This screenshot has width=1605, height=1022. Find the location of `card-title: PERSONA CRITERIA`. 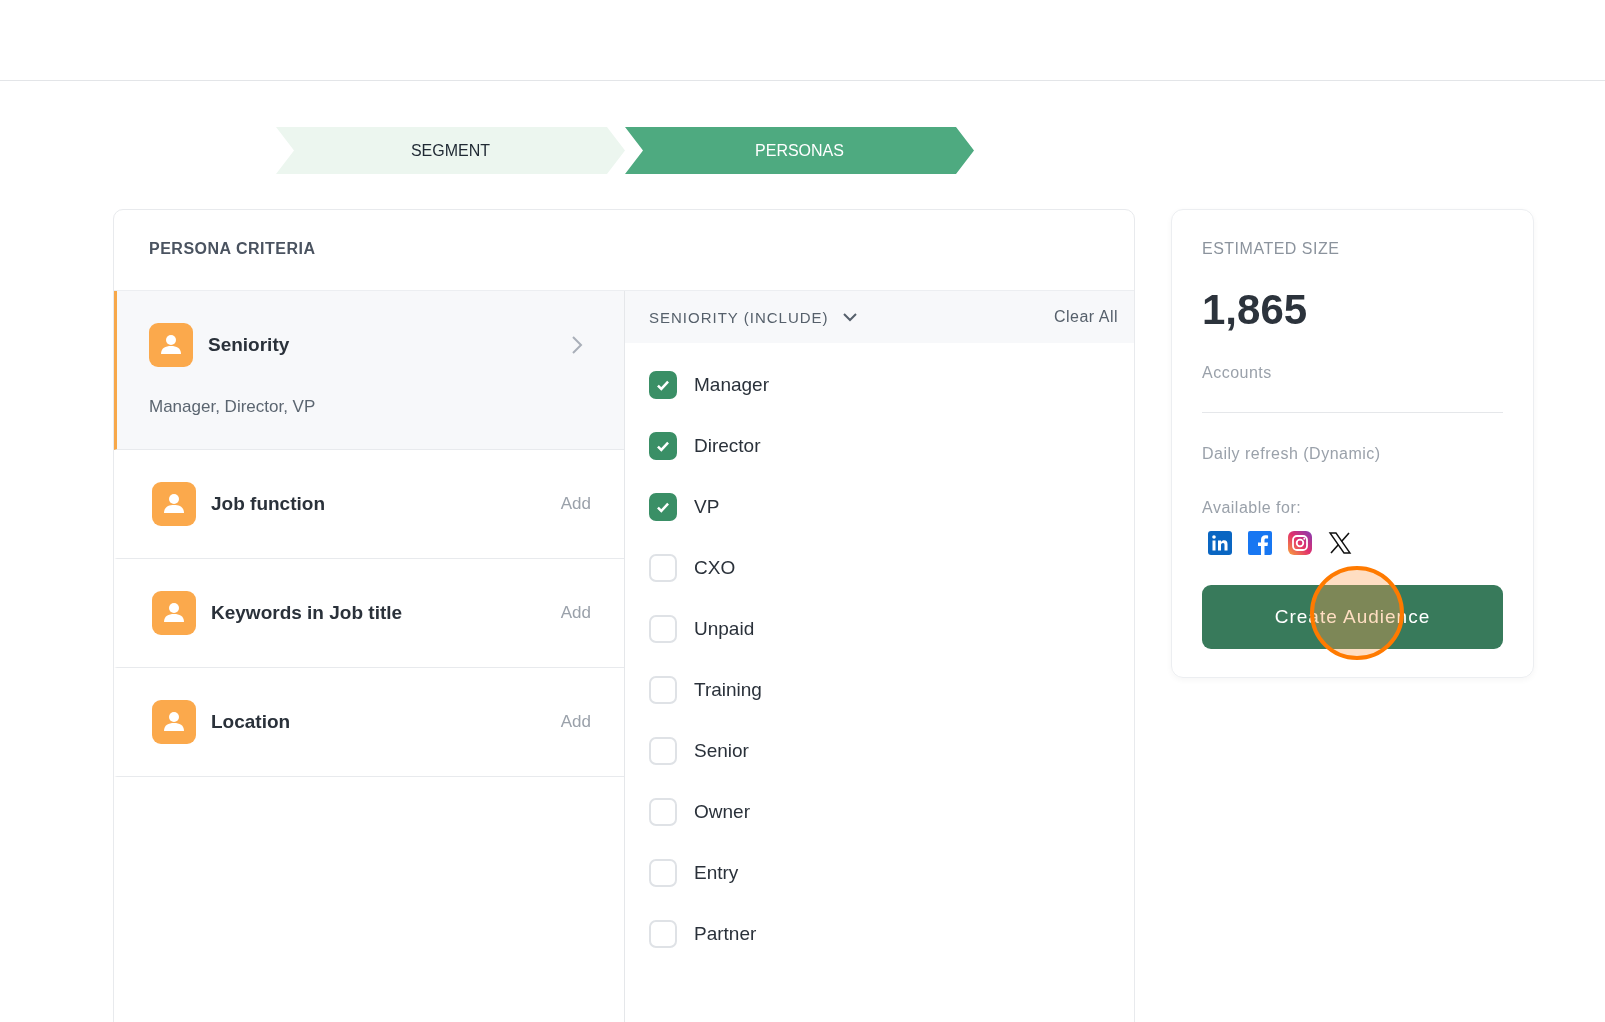

card-title: PERSONA CRITERIA is located at coordinates (232, 249).